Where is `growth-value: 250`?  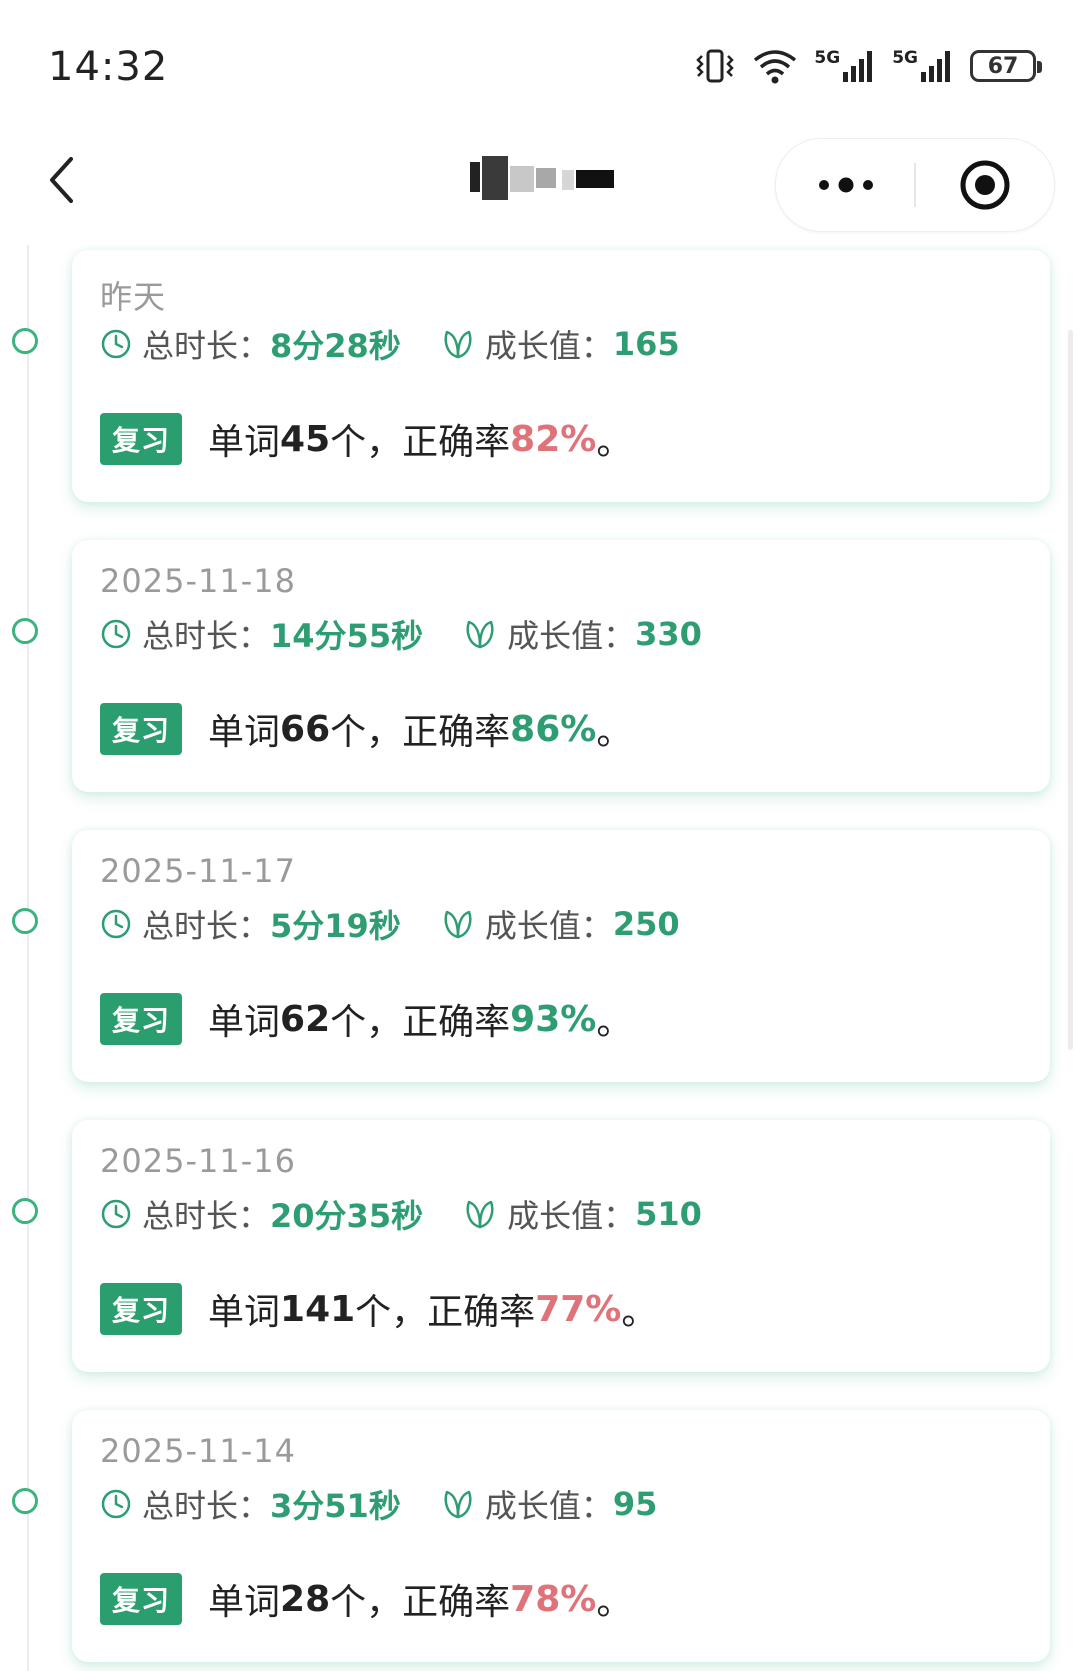
growth-value: 250 is located at coordinates (646, 924).